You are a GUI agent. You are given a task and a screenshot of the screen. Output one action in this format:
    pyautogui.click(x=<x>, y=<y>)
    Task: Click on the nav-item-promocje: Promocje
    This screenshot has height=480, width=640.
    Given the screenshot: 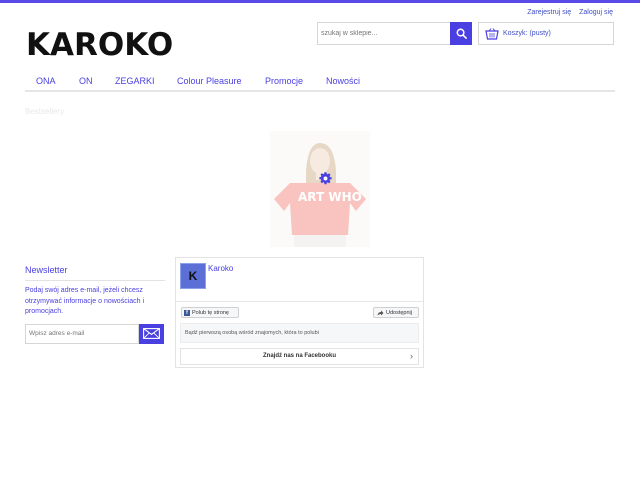 What is the action you would take?
    pyautogui.click(x=284, y=81)
    